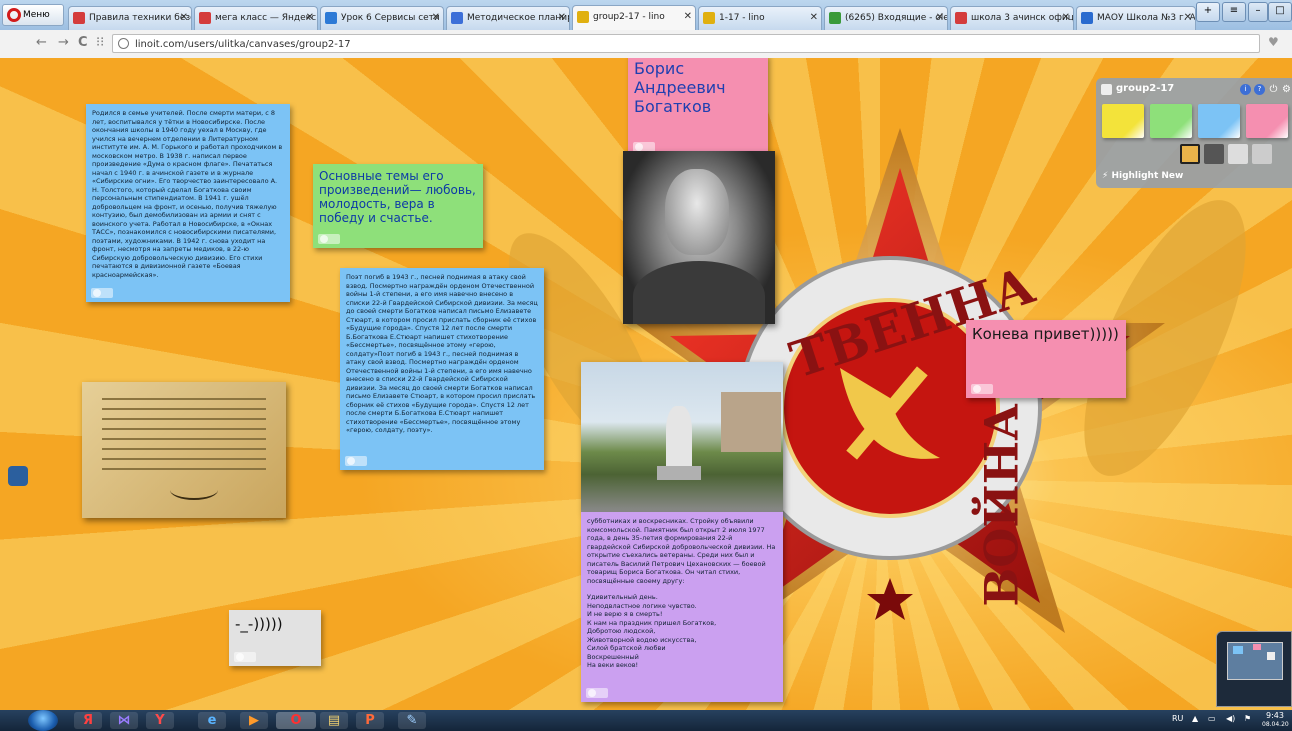 The image size is (1292, 731). I want to click on note-smile: -_-))))), so click(275, 638).